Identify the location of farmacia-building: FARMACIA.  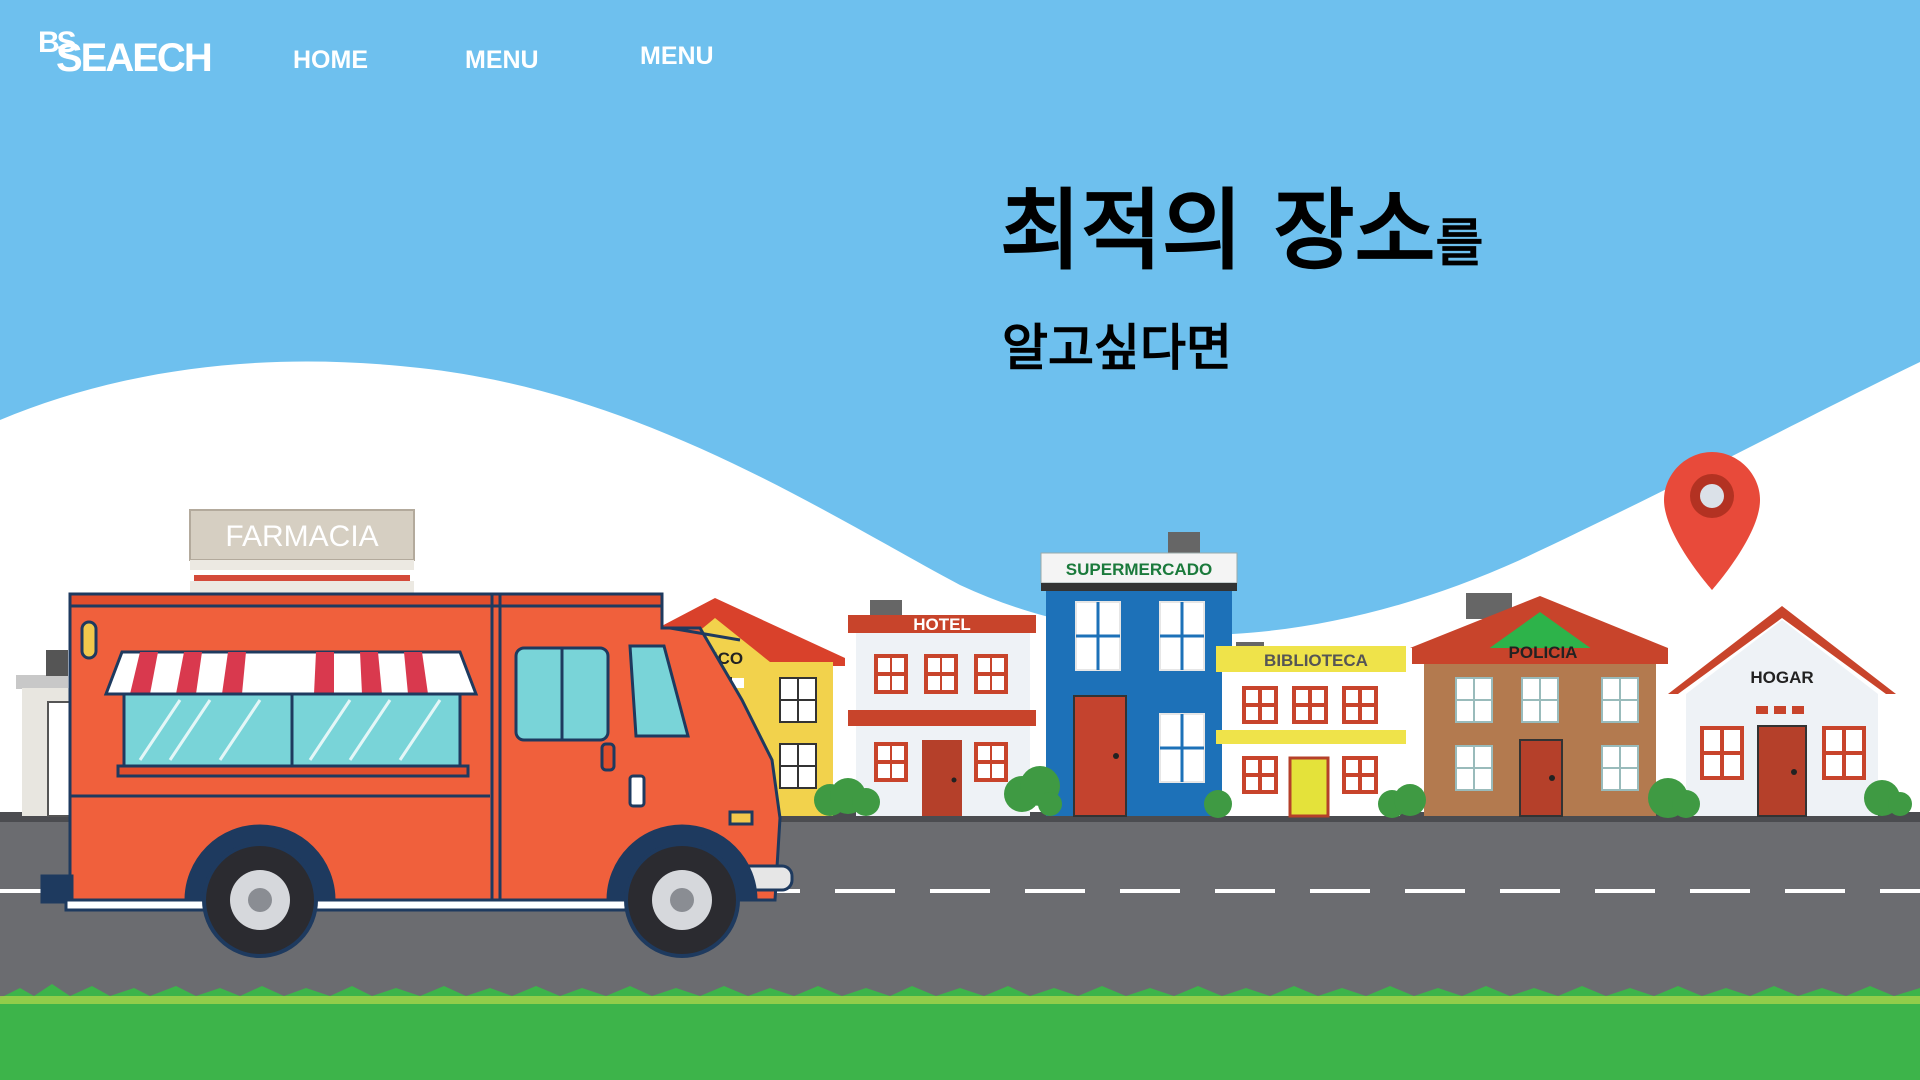
(302, 551).